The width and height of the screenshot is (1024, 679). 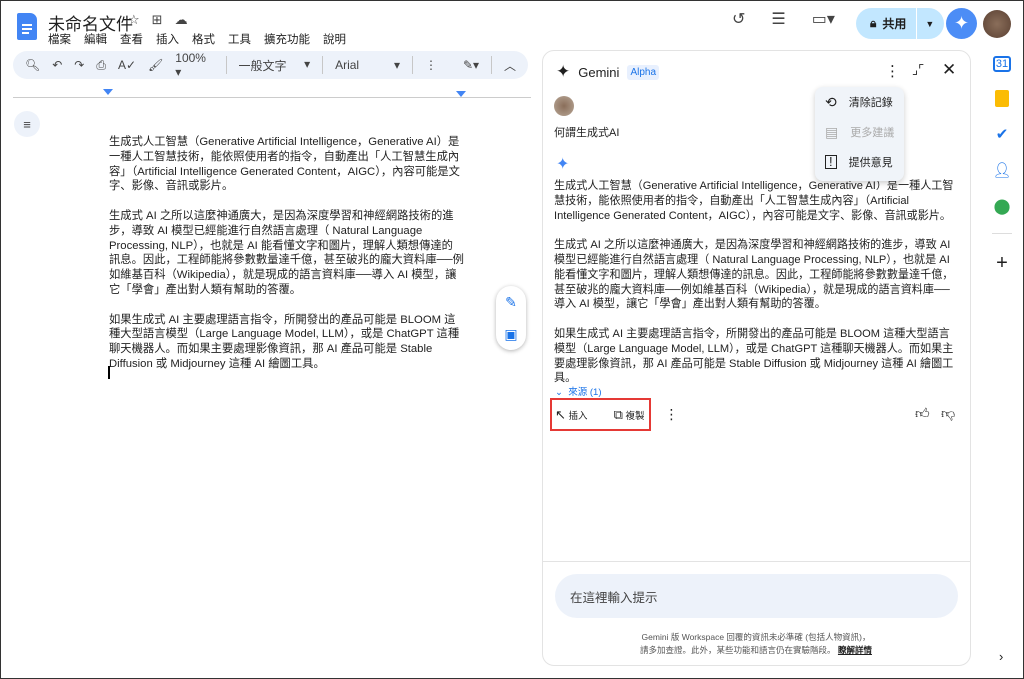 What do you see at coordinates (832, 131) in the screenshot?
I see `suggestions-icon: ▤` at bounding box center [832, 131].